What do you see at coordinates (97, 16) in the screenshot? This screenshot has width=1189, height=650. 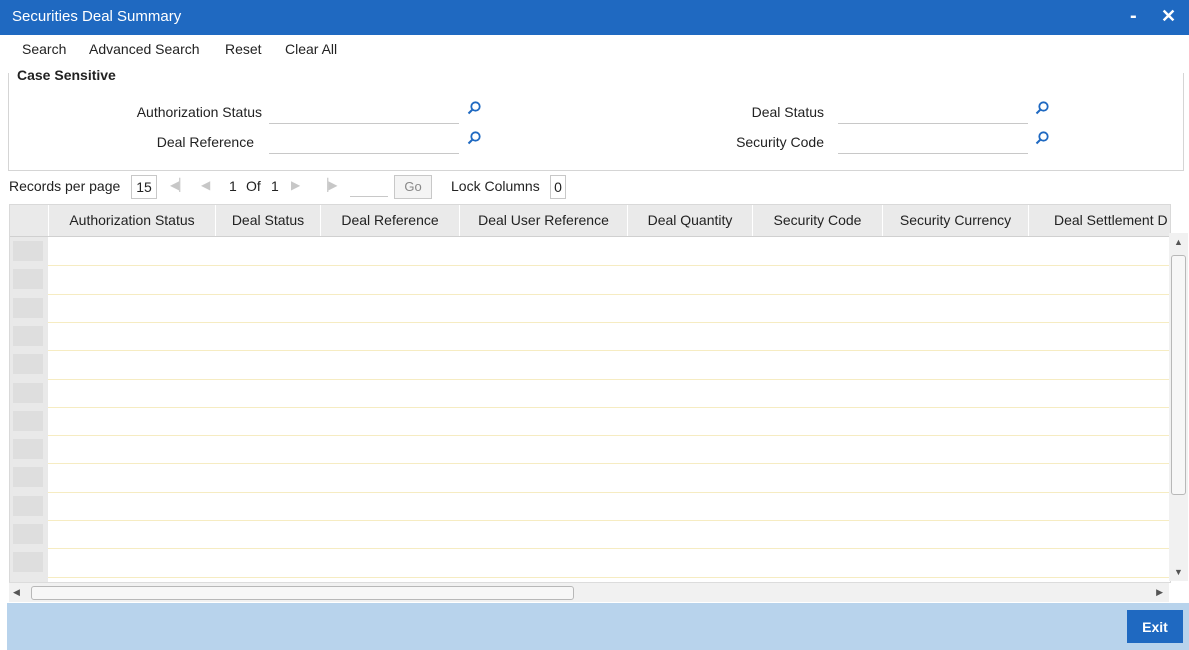 I see `window-title: Securities Deal Summary` at bounding box center [97, 16].